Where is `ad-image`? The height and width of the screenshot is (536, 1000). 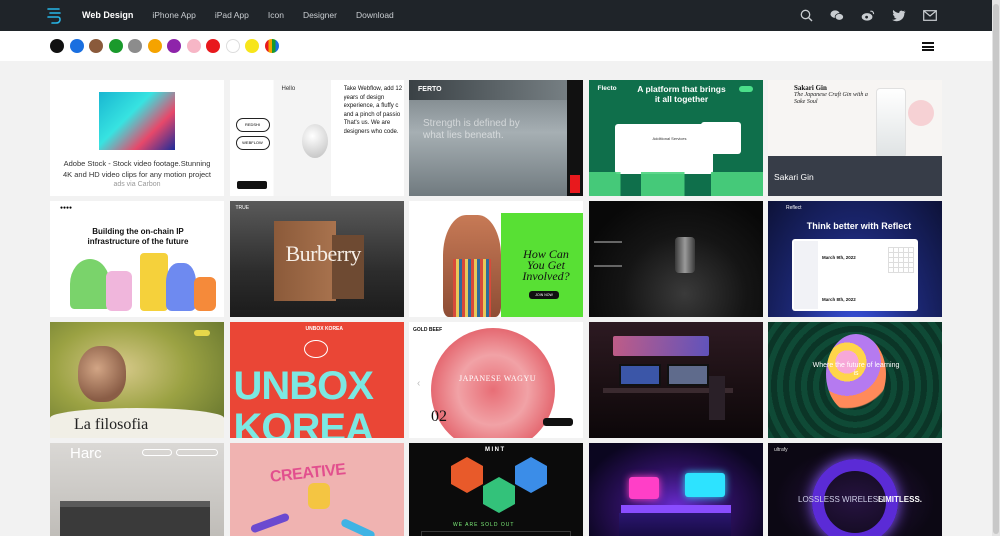
ad-image is located at coordinates (137, 121).